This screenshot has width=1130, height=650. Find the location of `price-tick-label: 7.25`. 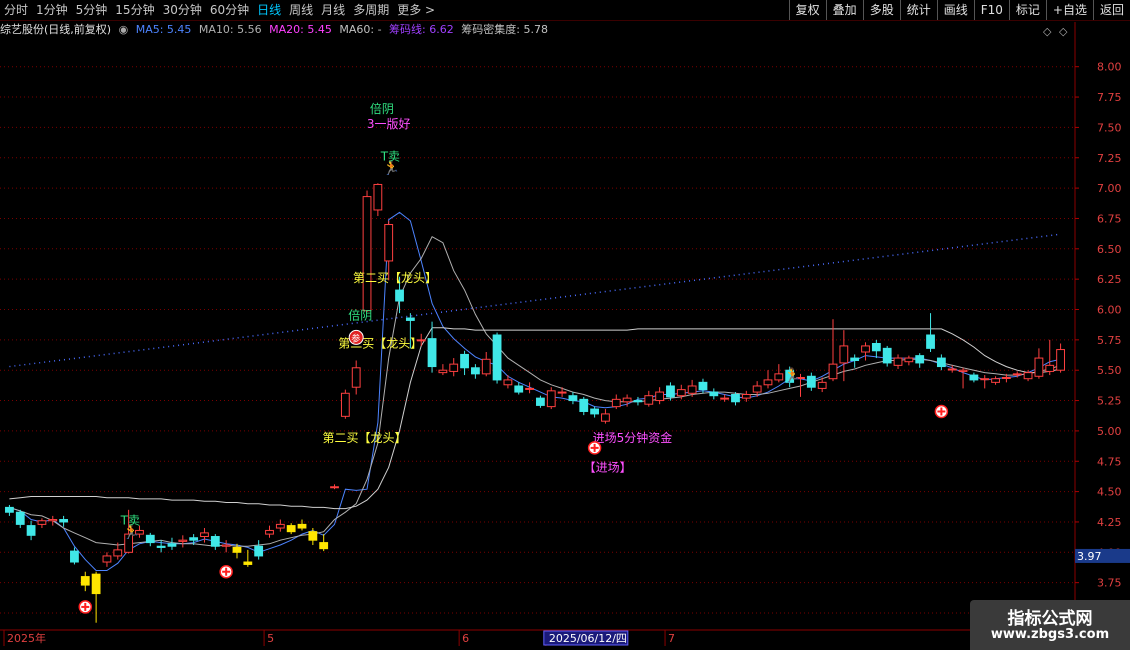

price-tick-label: 7.25 is located at coordinates (1109, 158).